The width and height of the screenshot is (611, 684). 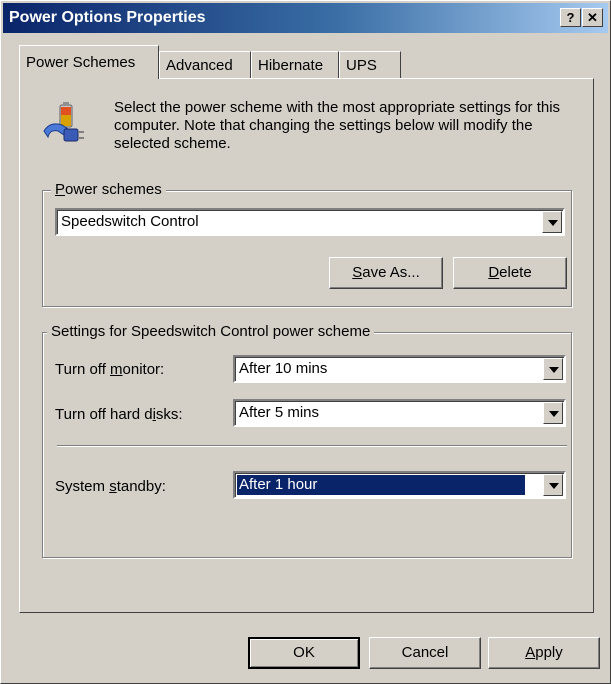 What do you see at coordinates (130, 221) in the screenshot?
I see `power-scheme-value: Speedswitch Control` at bounding box center [130, 221].